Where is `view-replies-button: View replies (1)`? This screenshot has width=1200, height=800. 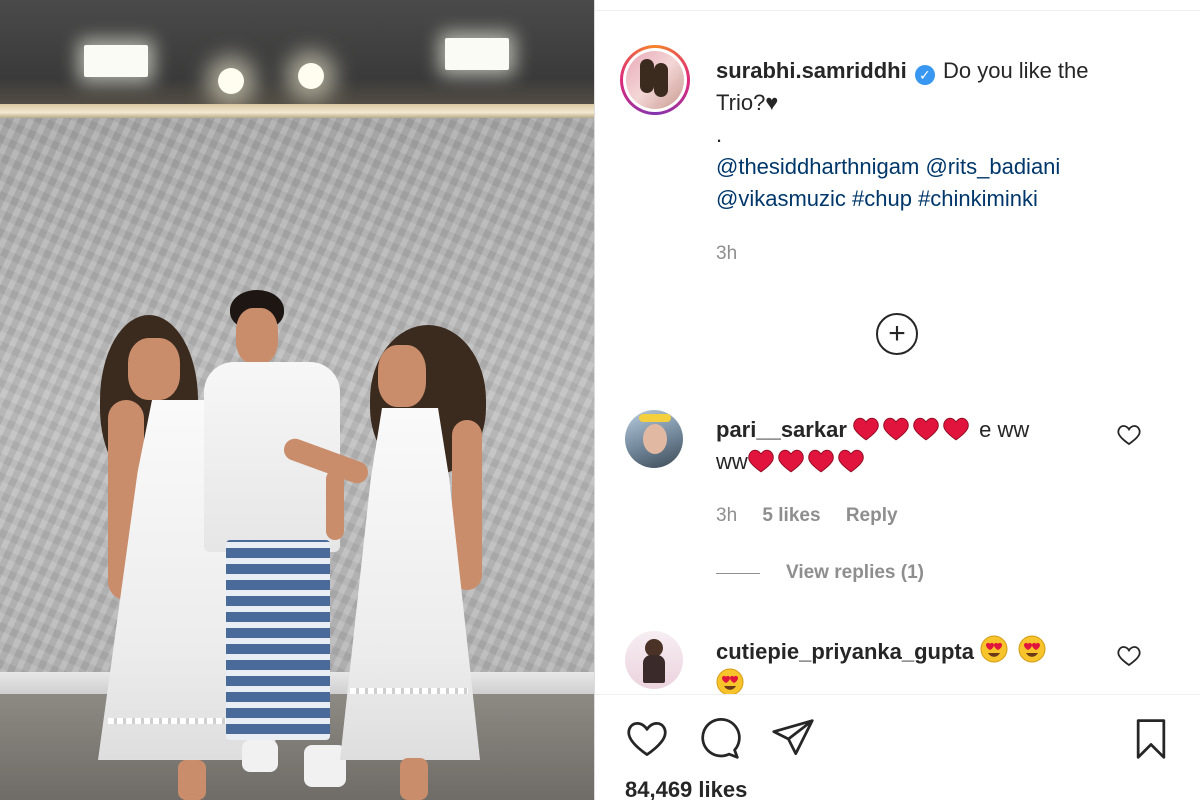 view-replies-button: View replies (1) is located at coordinates (820, 573).